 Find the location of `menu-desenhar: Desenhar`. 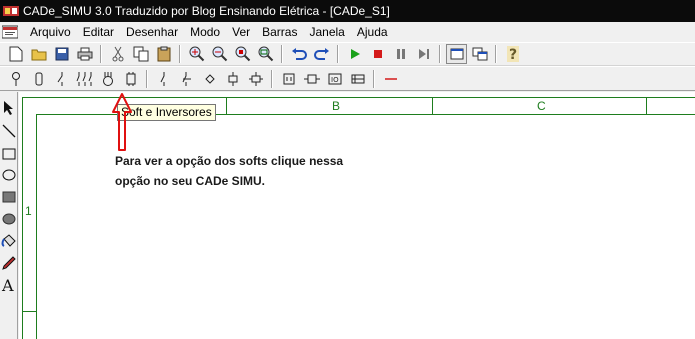

menu-desenhar: Desenhar is located at coordinates (152, 32).